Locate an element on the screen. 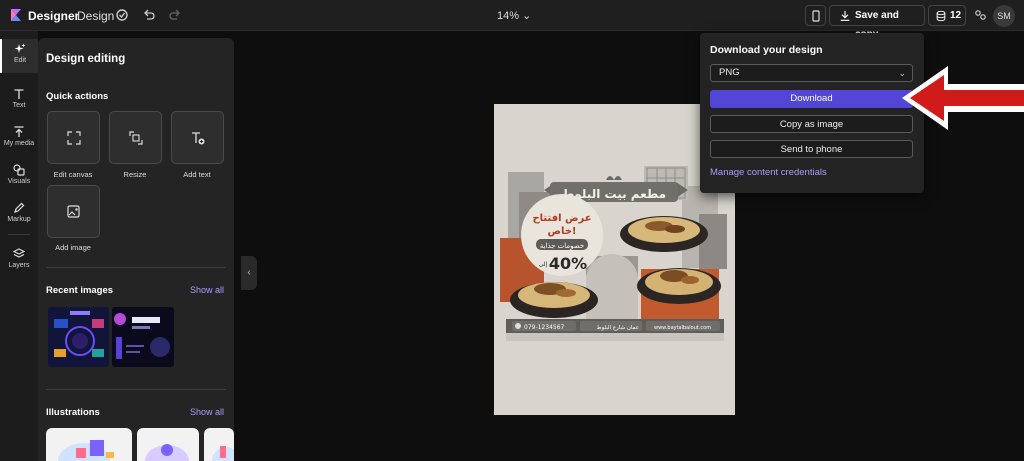 This screenshot has width=1024, height=461. file-format-value: PNG is located at coordinates (729, 72).